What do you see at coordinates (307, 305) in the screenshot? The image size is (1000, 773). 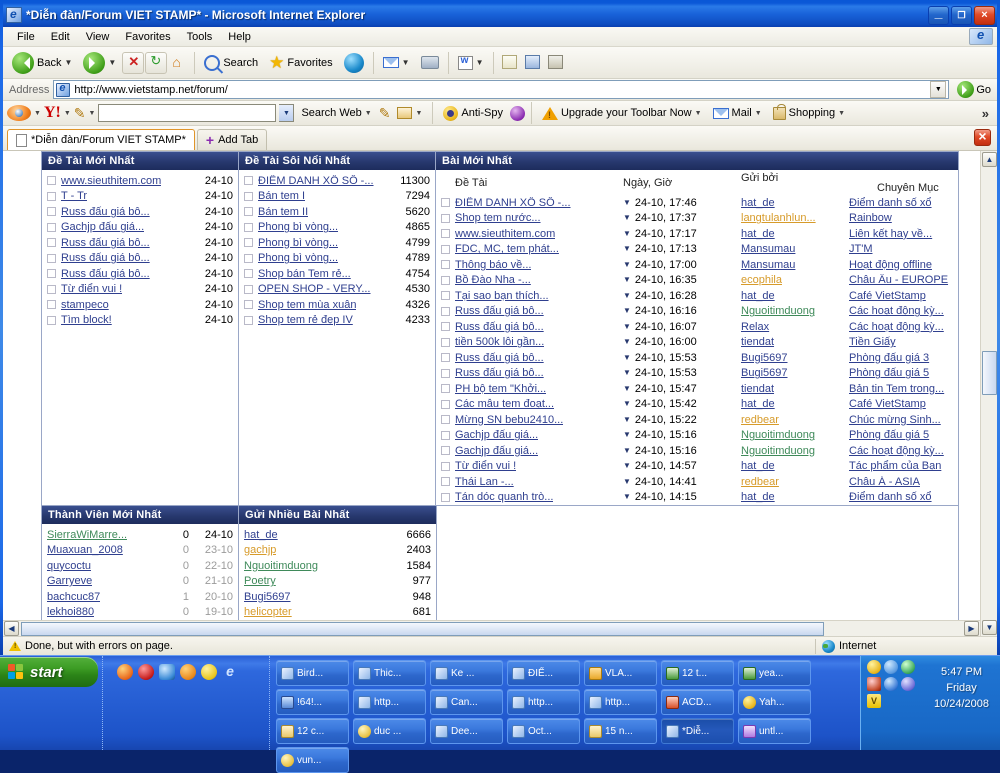 I see `topic-link: Shop tem mùa xuân` at bounding box center [307, 305].